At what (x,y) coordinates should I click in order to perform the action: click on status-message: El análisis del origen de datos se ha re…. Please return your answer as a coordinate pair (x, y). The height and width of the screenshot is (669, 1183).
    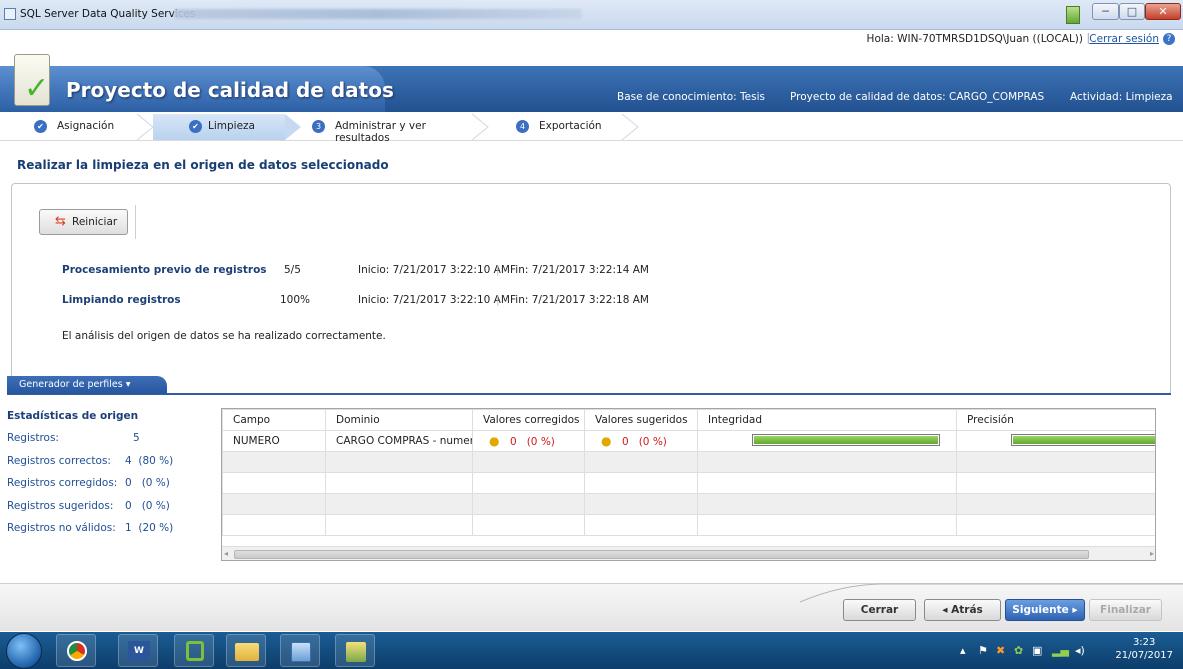
    Looking at the image, I should click on (224, 336).